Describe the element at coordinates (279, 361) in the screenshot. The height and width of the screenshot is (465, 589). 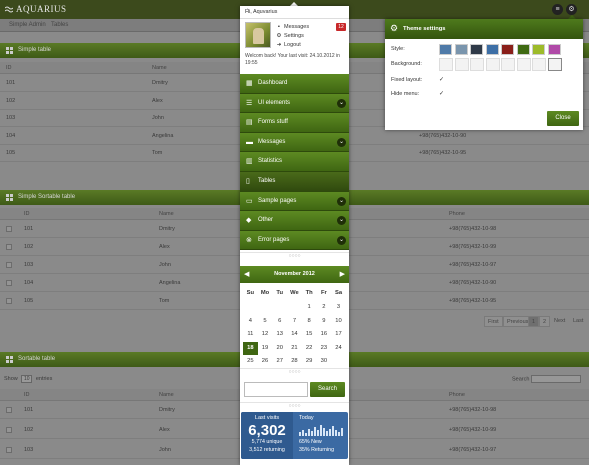
I see `calendar-day: 27` at that location.